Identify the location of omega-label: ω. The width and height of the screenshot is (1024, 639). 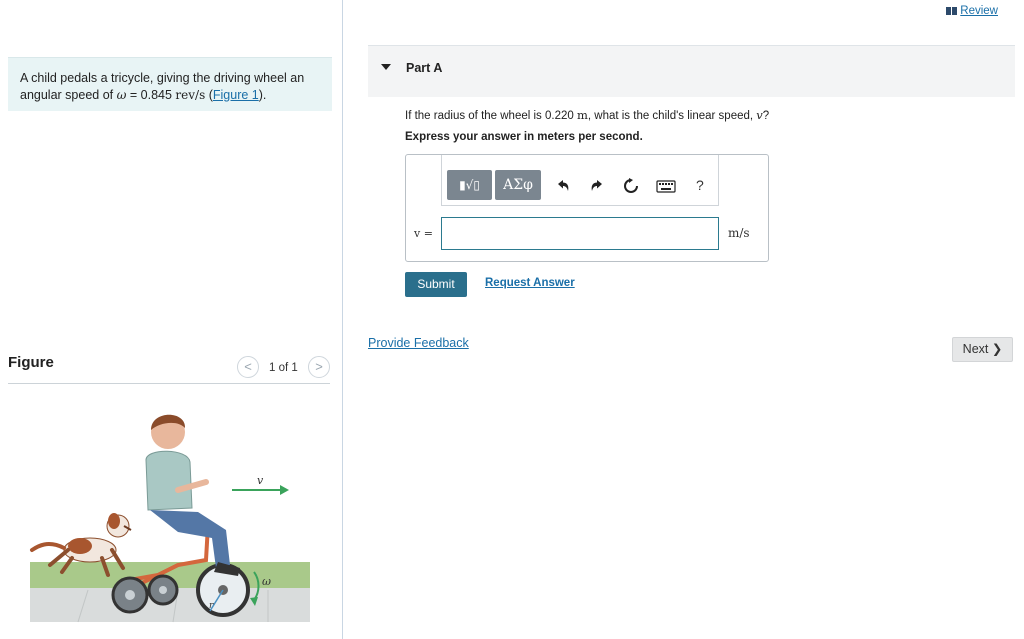
(266, 581).